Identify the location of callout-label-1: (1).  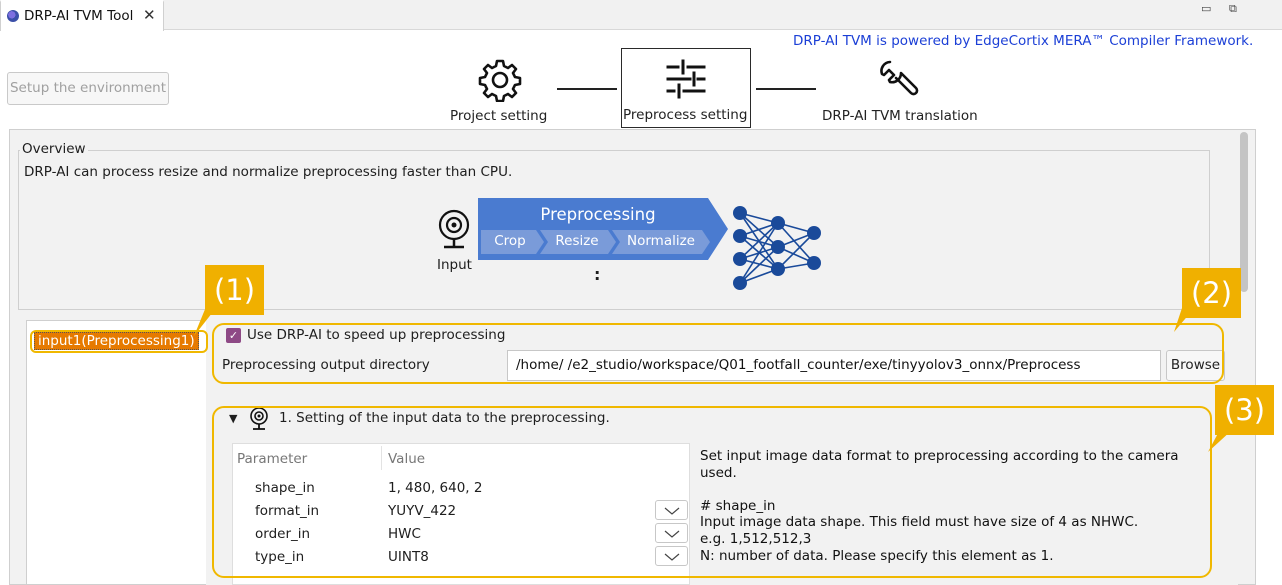
(234, 290).